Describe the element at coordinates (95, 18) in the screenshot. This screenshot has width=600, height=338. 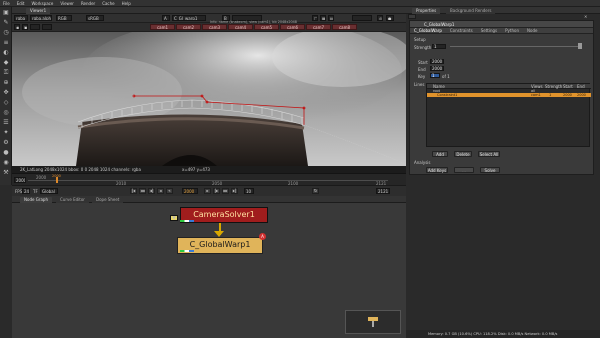
I see `gamma-select: sRGB` at that location.